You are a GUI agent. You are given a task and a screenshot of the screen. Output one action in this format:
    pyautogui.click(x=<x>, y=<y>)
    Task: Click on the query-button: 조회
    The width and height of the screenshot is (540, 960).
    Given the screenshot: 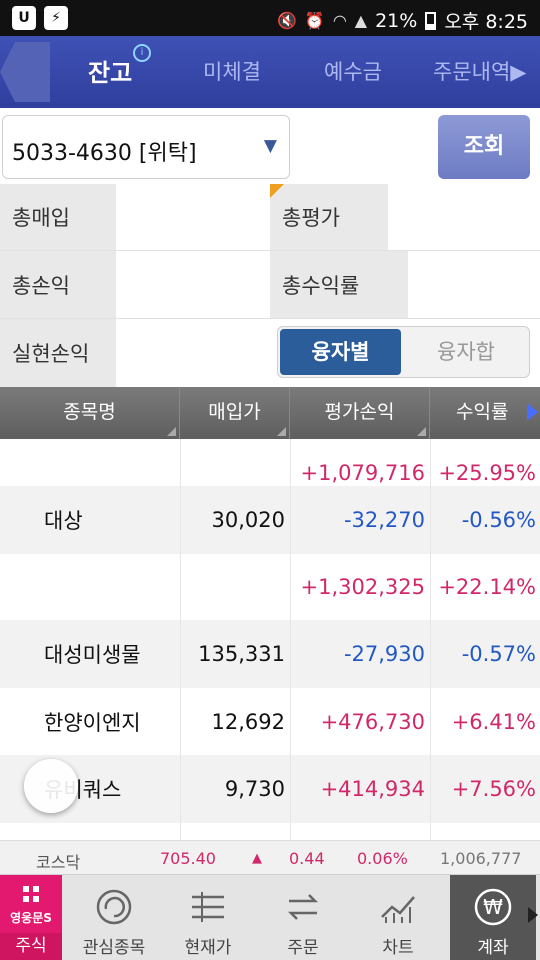 What is the action you would take?
    pyautogui.click(x=484, y=147)
    